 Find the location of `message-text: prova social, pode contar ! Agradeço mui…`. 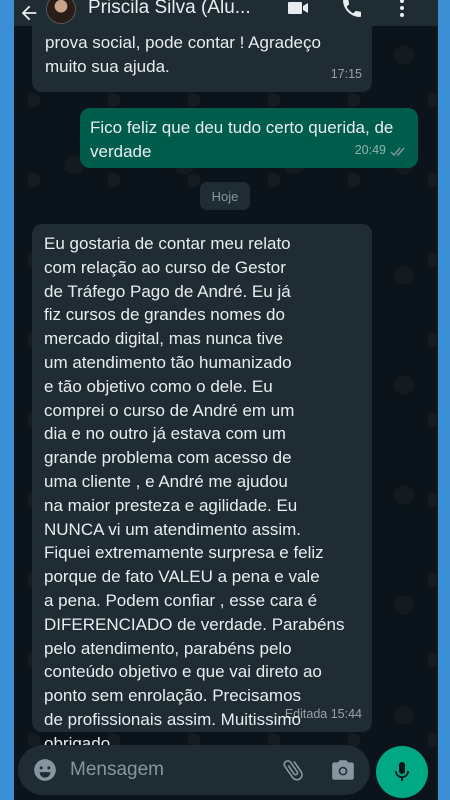

message-text: prova social, pode contar ! Agradeço mui… is located at coordinates (183, 54).